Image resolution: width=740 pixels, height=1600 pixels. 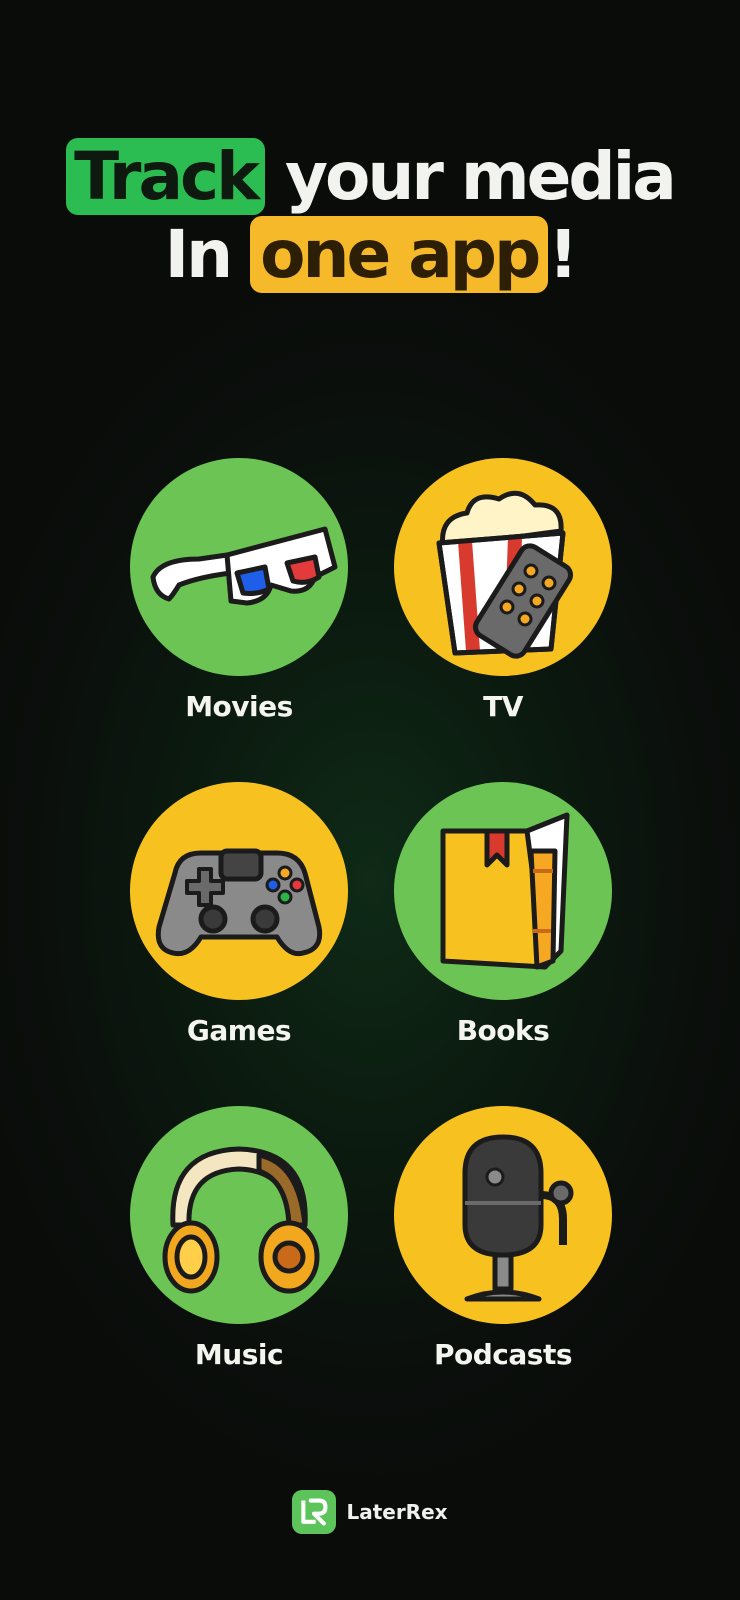 I want to click on games-circle, so click(x=239, y=891).